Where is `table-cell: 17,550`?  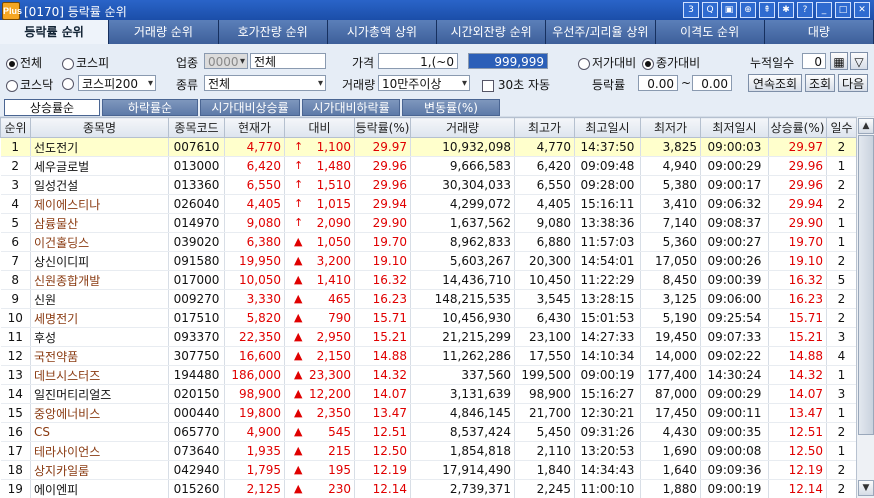
table-cell: 17,550 is located at coordinates (544, 356).